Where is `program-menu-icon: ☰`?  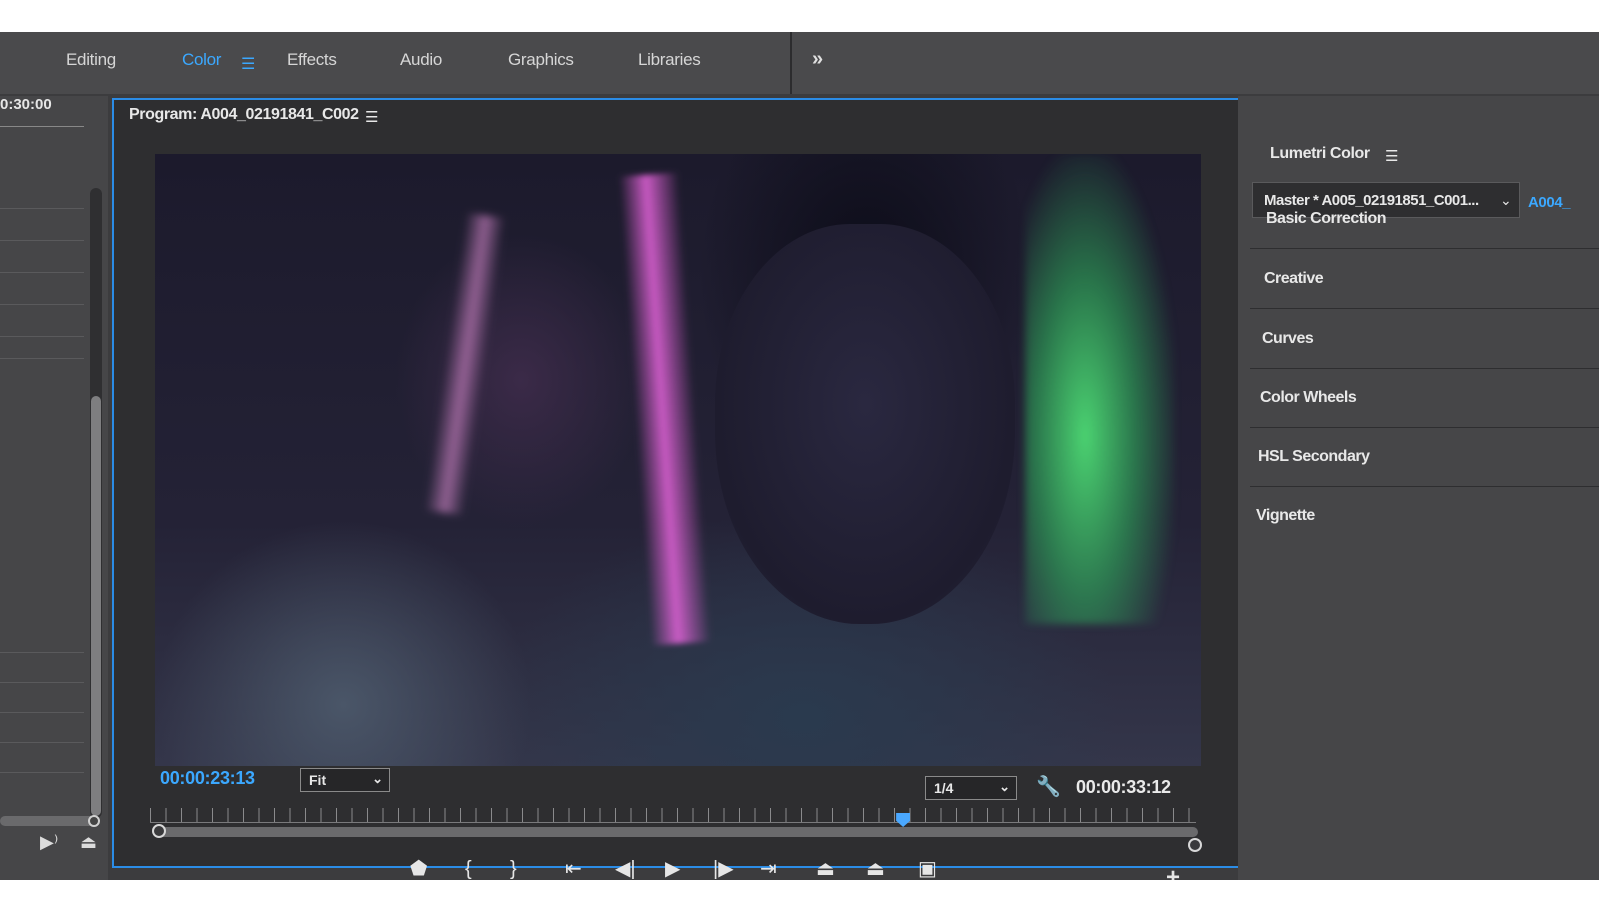 program-menu-icon: ☰ is located at coordinates (371, 117).